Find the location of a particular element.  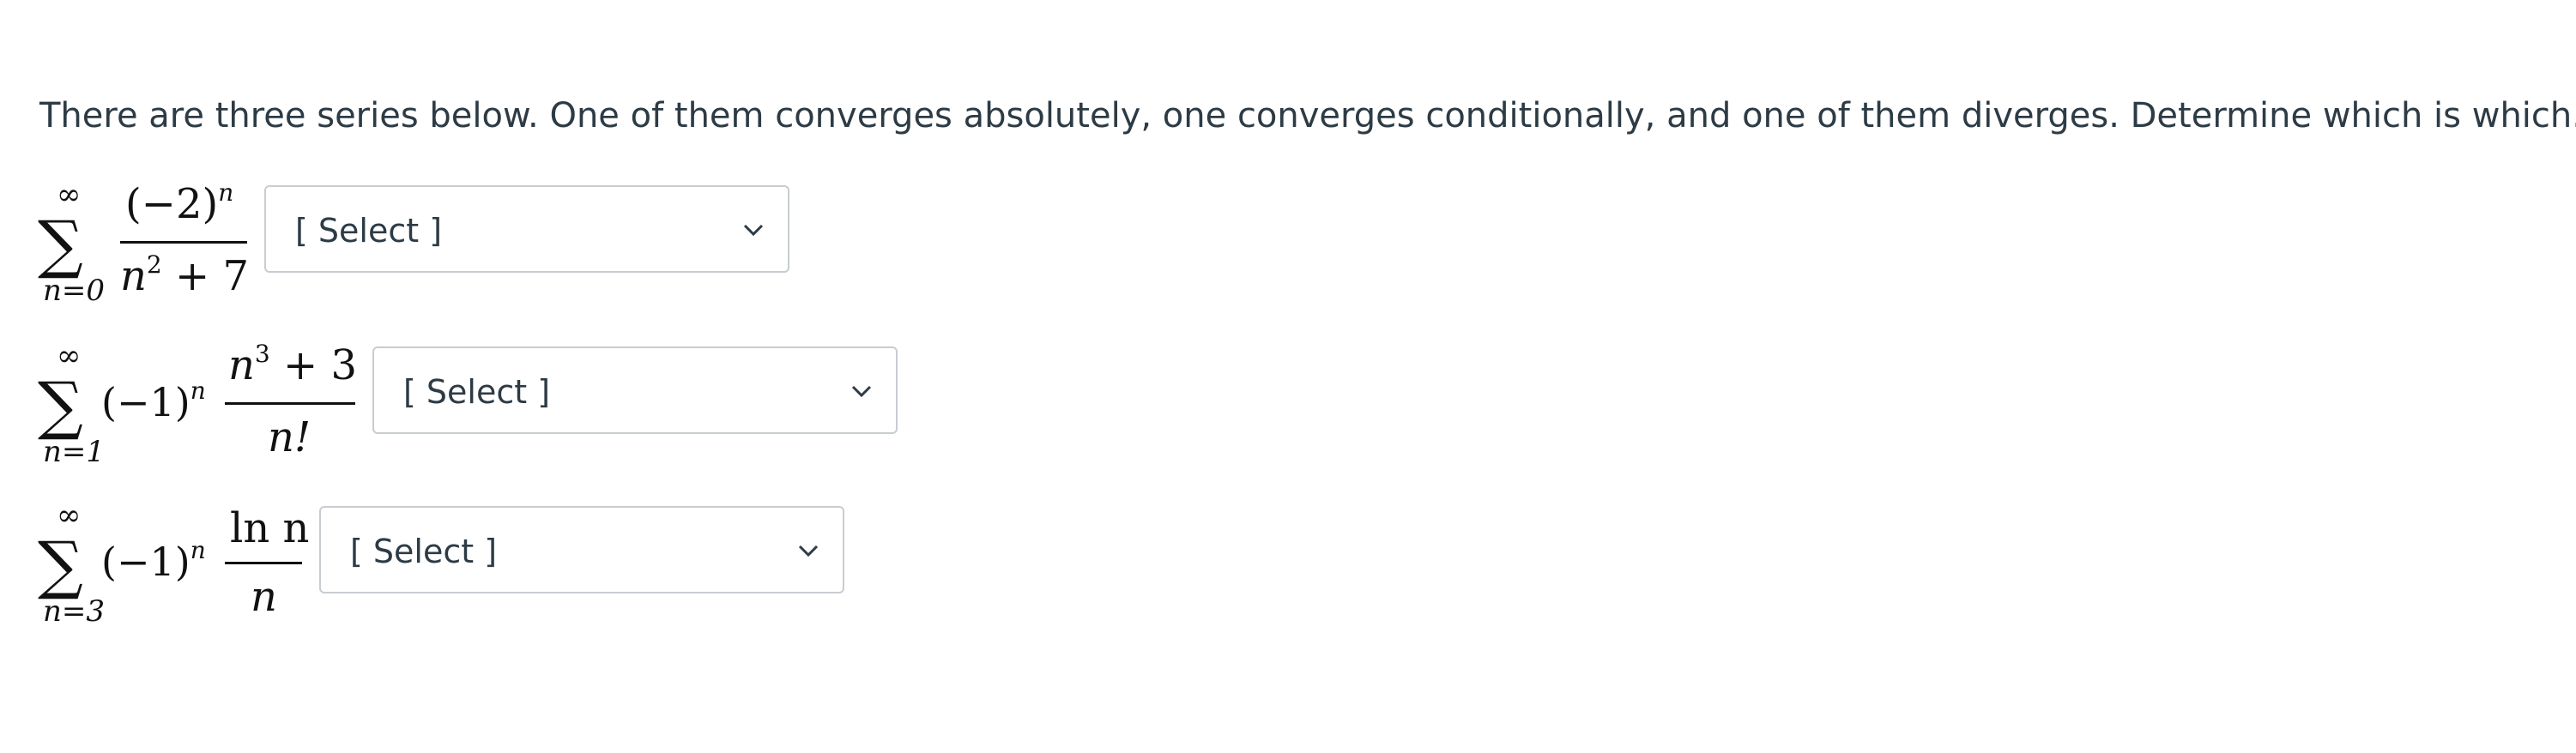

sum-lower-limit: n=3 is located at coordinates (74, 611).